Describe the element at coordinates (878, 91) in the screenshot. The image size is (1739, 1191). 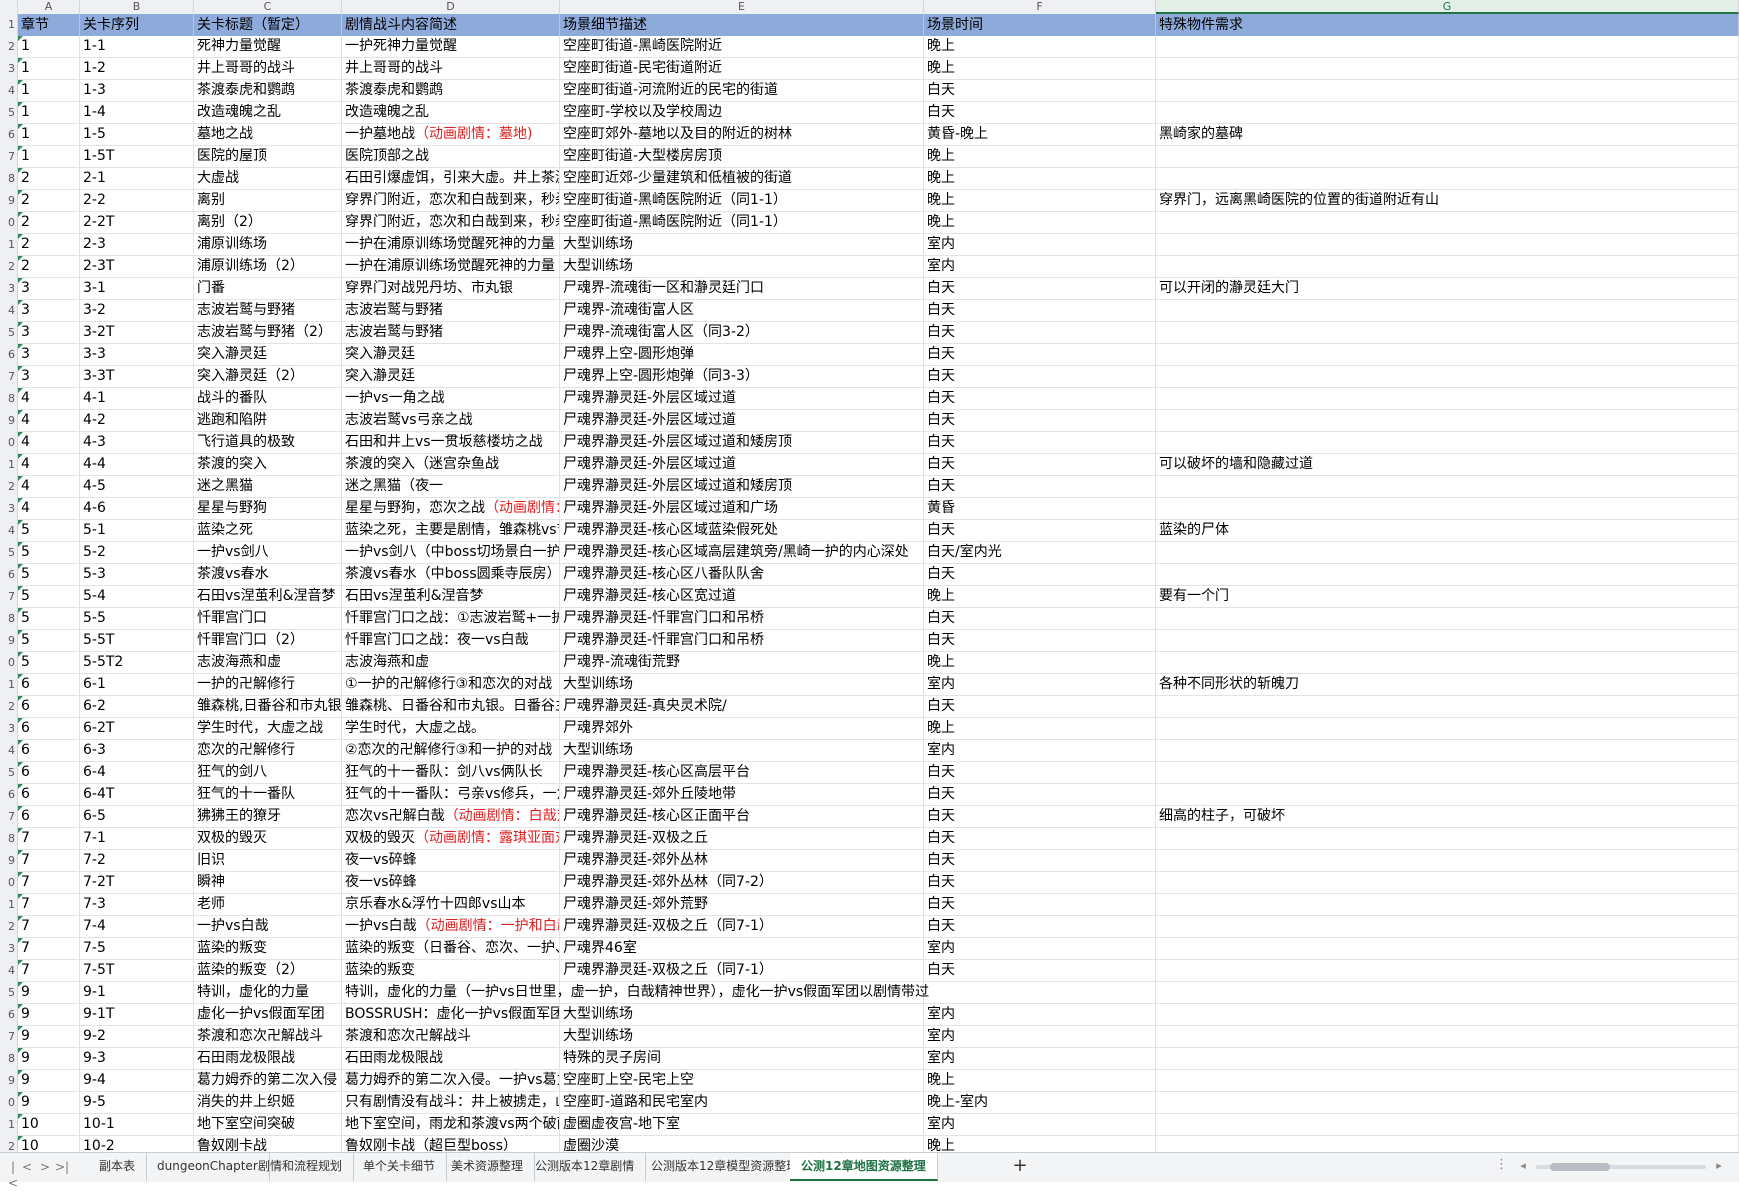
I see `table-row: 1 1-3 茶渡泰虎和鹦鹉 茶渡泰虎和鹦鹉 空座町街道-河流附近的民宅的街道 白天` at that location.